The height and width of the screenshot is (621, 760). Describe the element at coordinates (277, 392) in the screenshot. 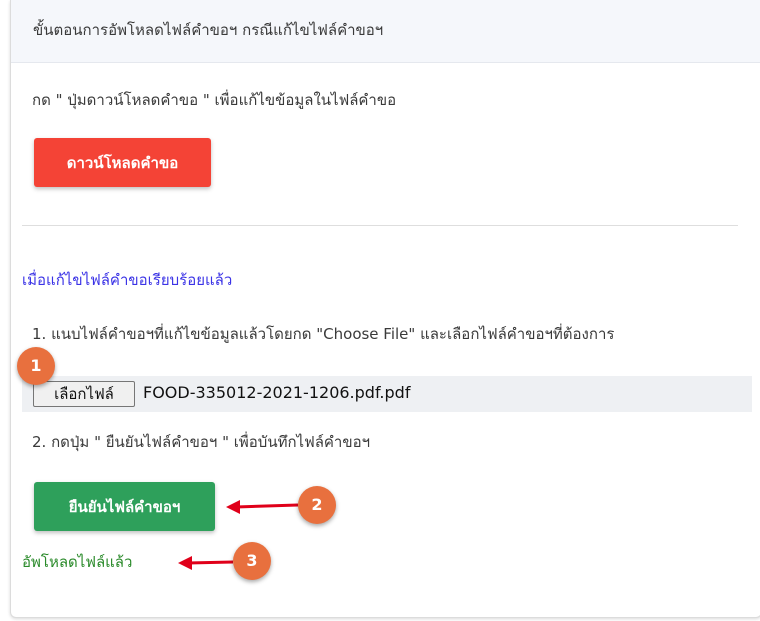

I see `selected-file-name: FOOD-335012-2021-1206.pdf.pdf` at that location.